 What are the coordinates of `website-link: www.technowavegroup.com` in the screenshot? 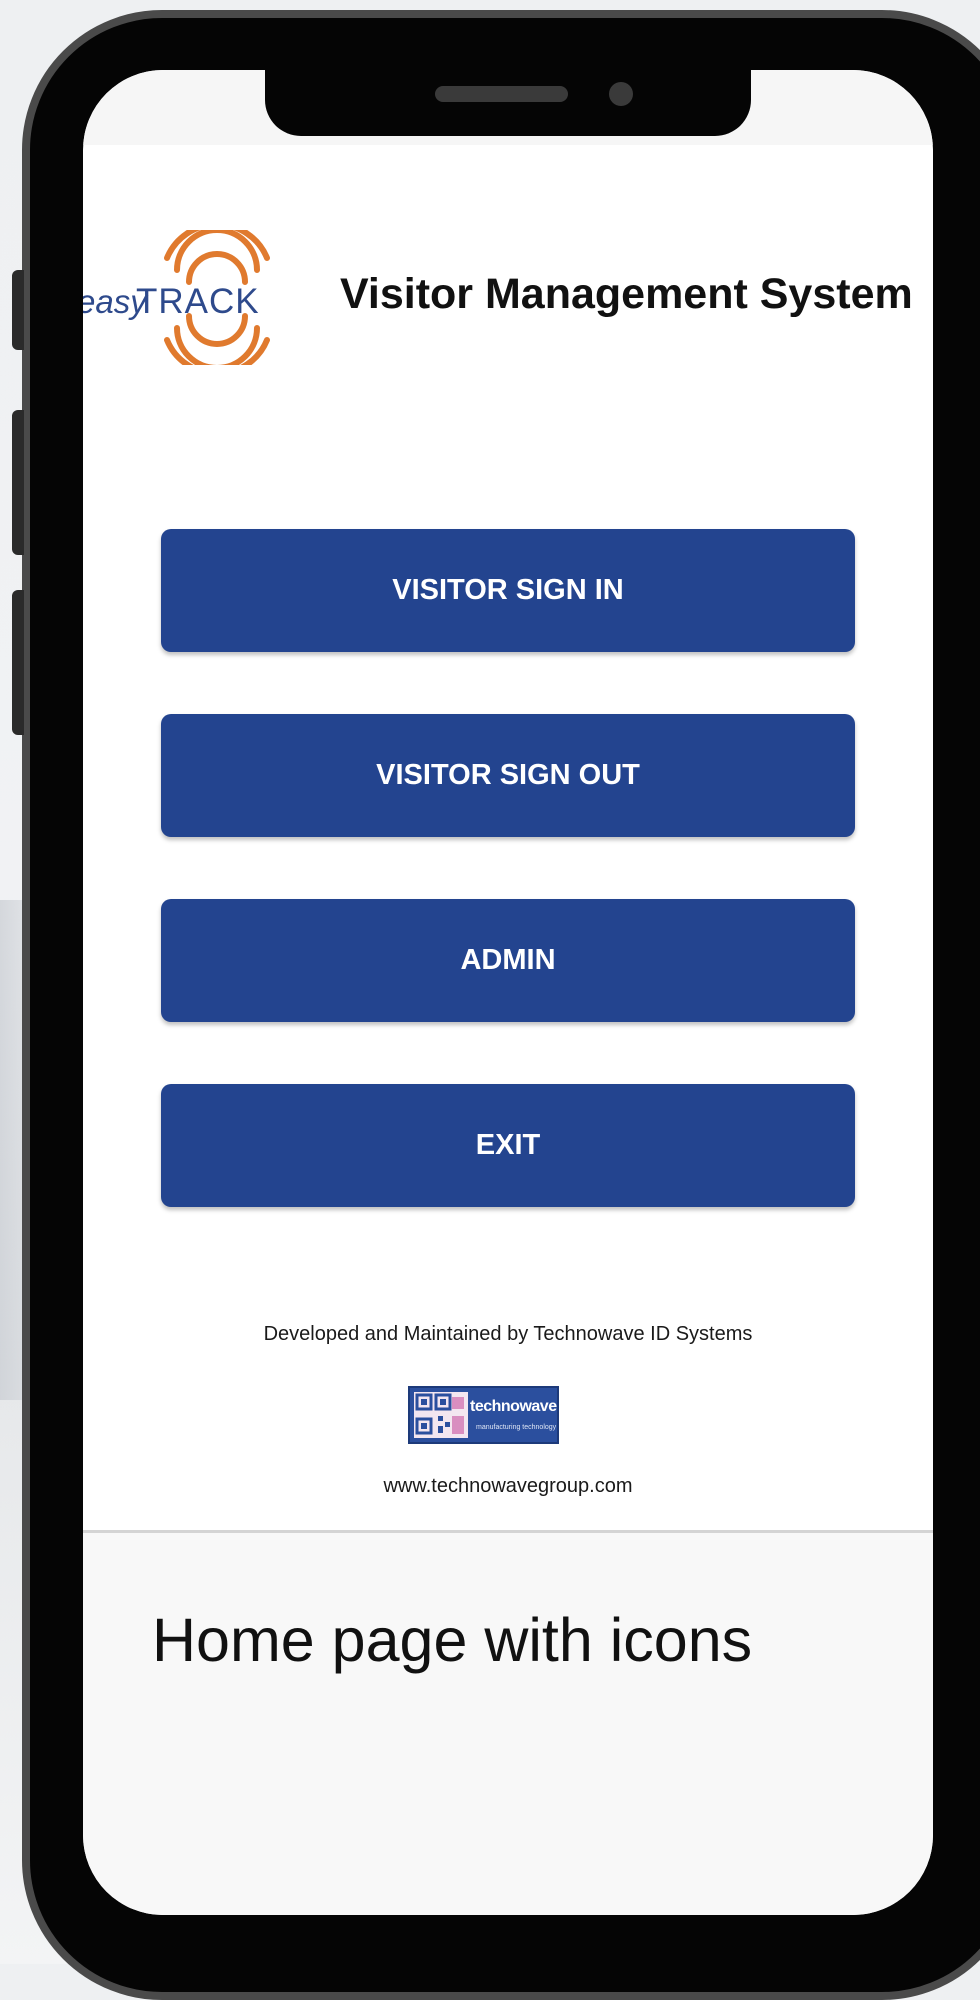 It's located at (508, 1486).